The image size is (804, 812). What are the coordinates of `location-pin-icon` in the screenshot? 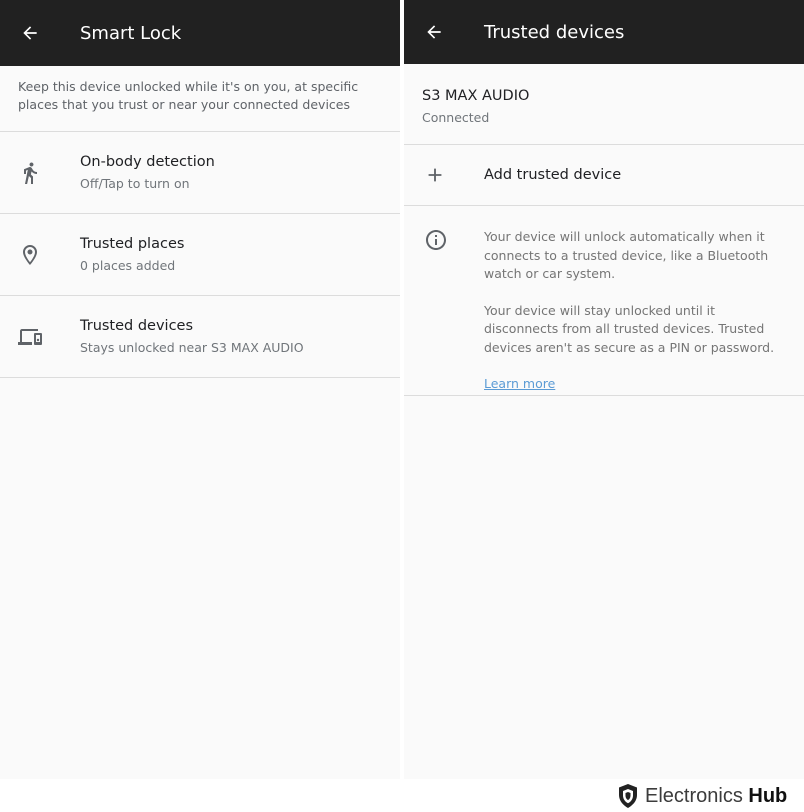 It's located at (30, 254).